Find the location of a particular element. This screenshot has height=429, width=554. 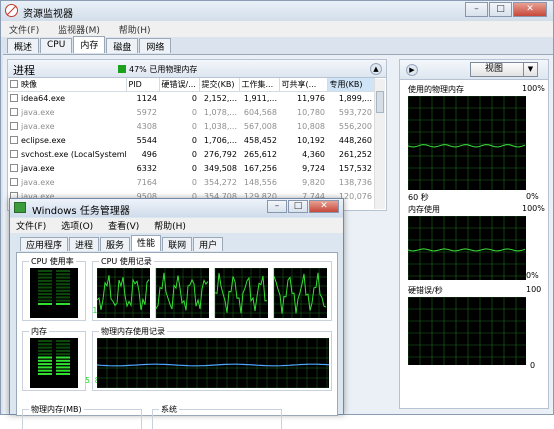

cpu-usage-group: CPU 使用率 11 % is located at coordinates (67, 288).